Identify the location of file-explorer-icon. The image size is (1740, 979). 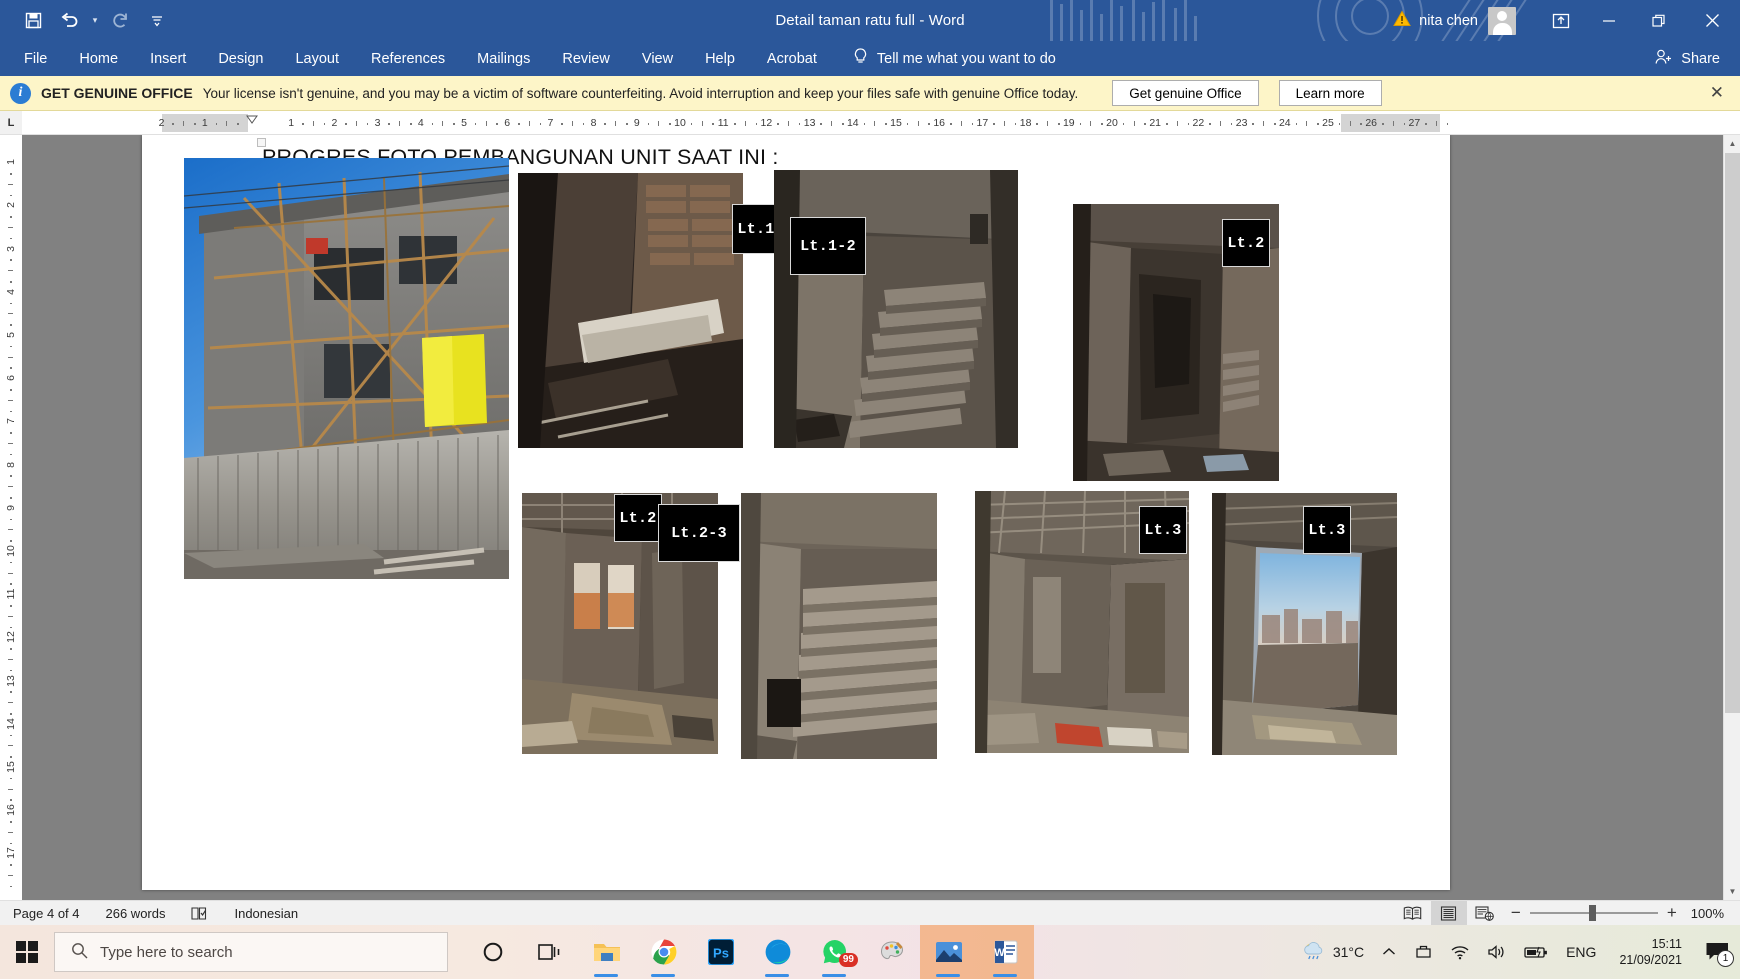
(606, 952).